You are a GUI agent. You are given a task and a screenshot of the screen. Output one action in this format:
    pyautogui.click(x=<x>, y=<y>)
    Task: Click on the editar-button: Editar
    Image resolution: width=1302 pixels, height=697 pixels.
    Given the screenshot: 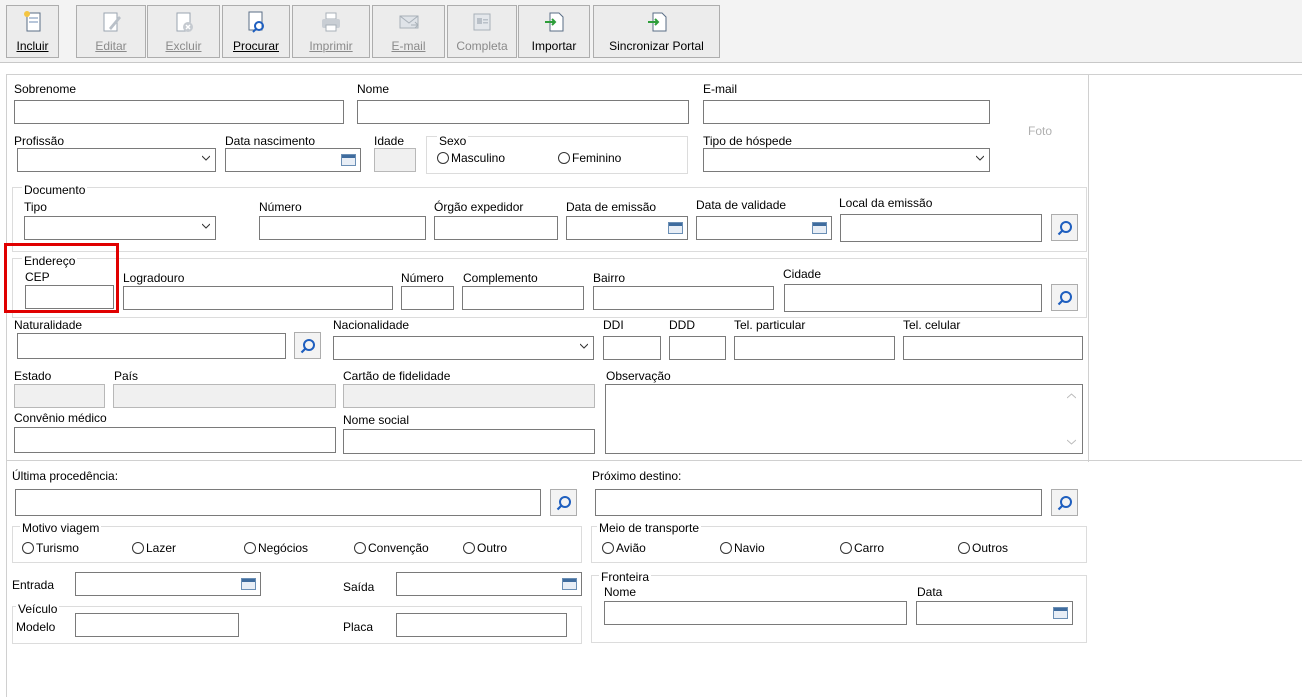 What is the action you would take?
    pyautogui.click(x=111, y=31)
    